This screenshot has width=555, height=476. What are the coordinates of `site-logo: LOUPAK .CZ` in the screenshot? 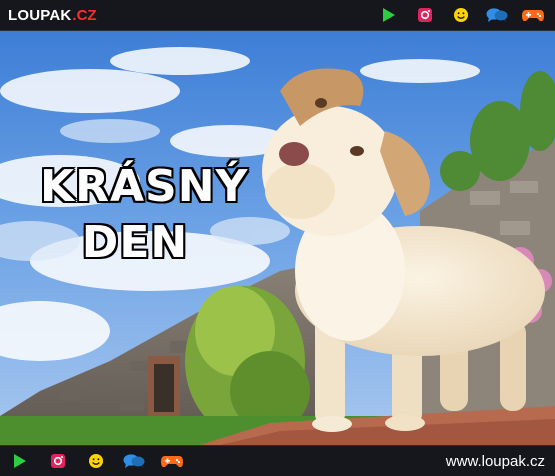 It's located at (52, 15).